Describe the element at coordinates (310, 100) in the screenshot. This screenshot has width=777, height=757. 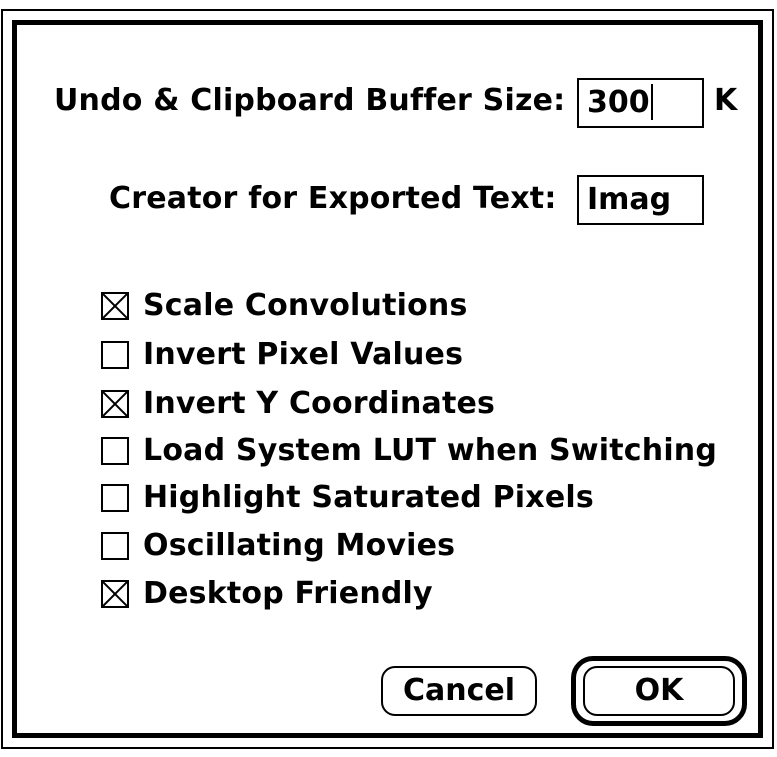
I see `buffer-size-label: Undo & Clipboard Buffer Size:` at that location.